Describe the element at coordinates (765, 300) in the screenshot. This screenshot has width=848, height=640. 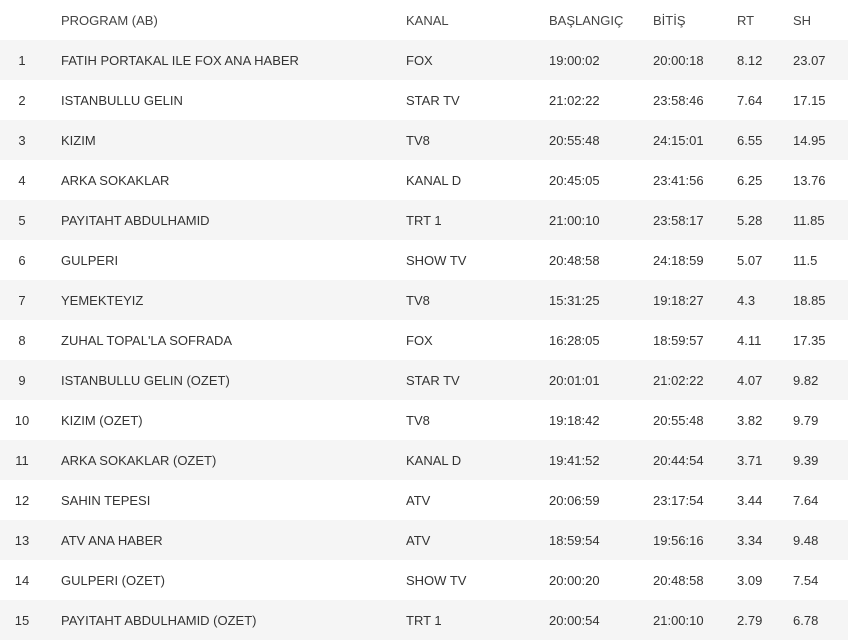
I see `rating-cell: 4.3` at that location.